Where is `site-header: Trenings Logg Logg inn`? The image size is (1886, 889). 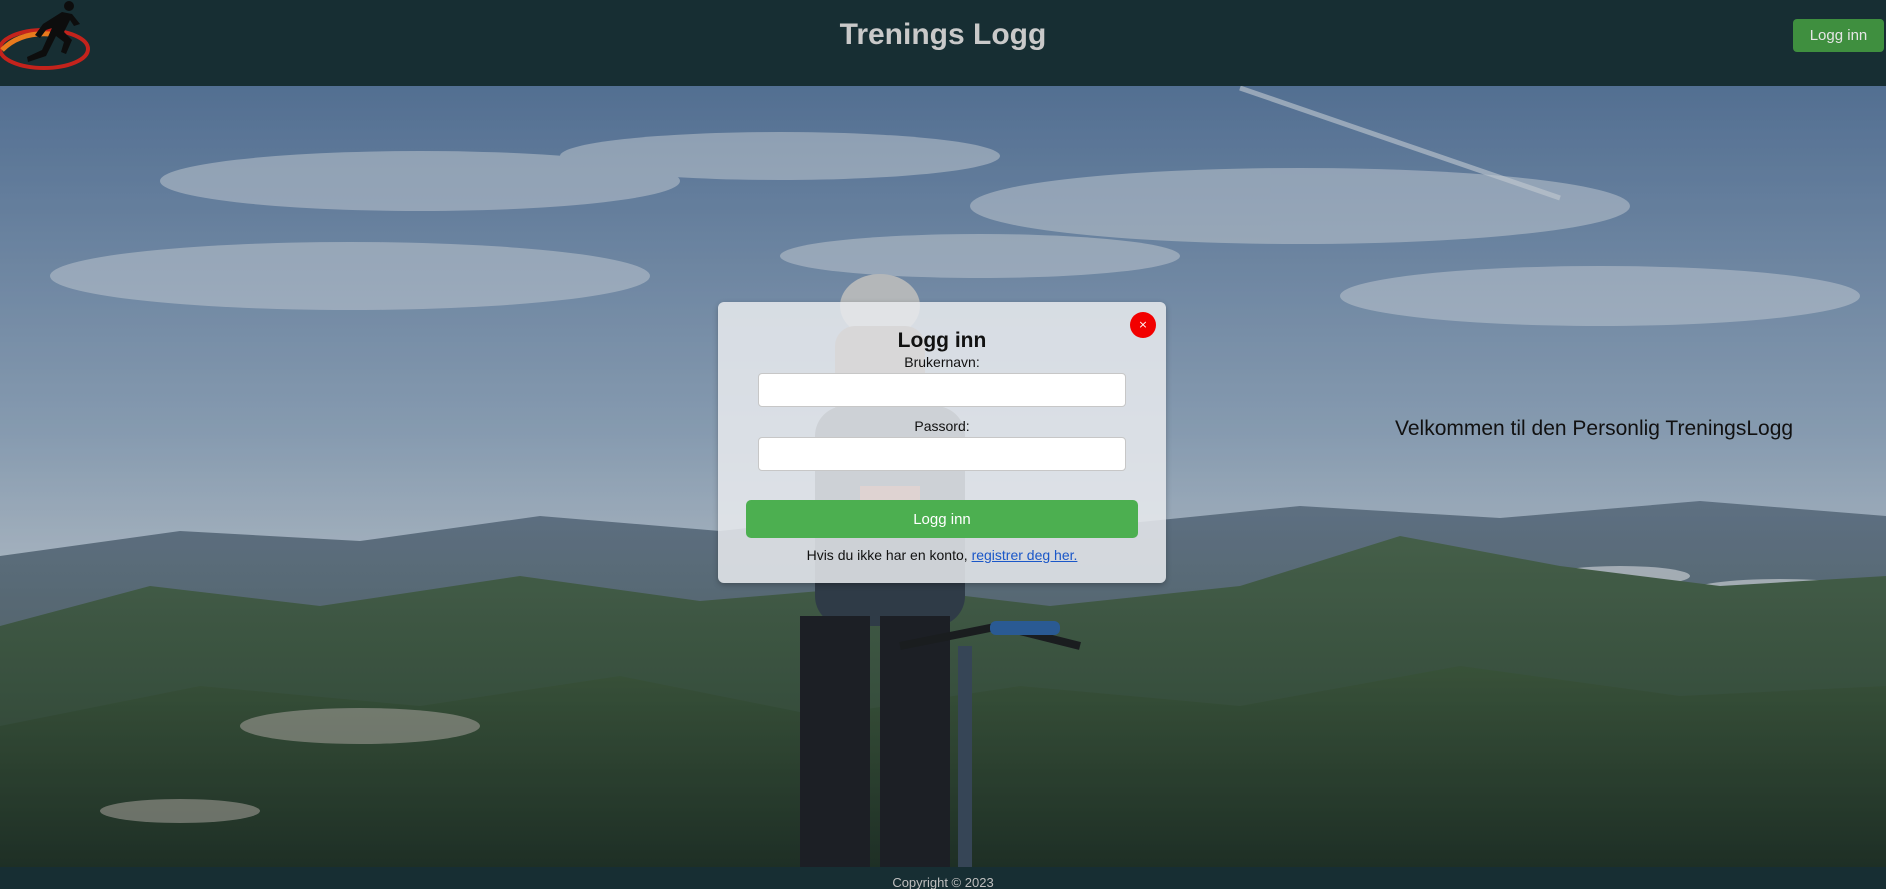
site-header: Trenings Logg Logg inn is located at coordinates (943, 43).